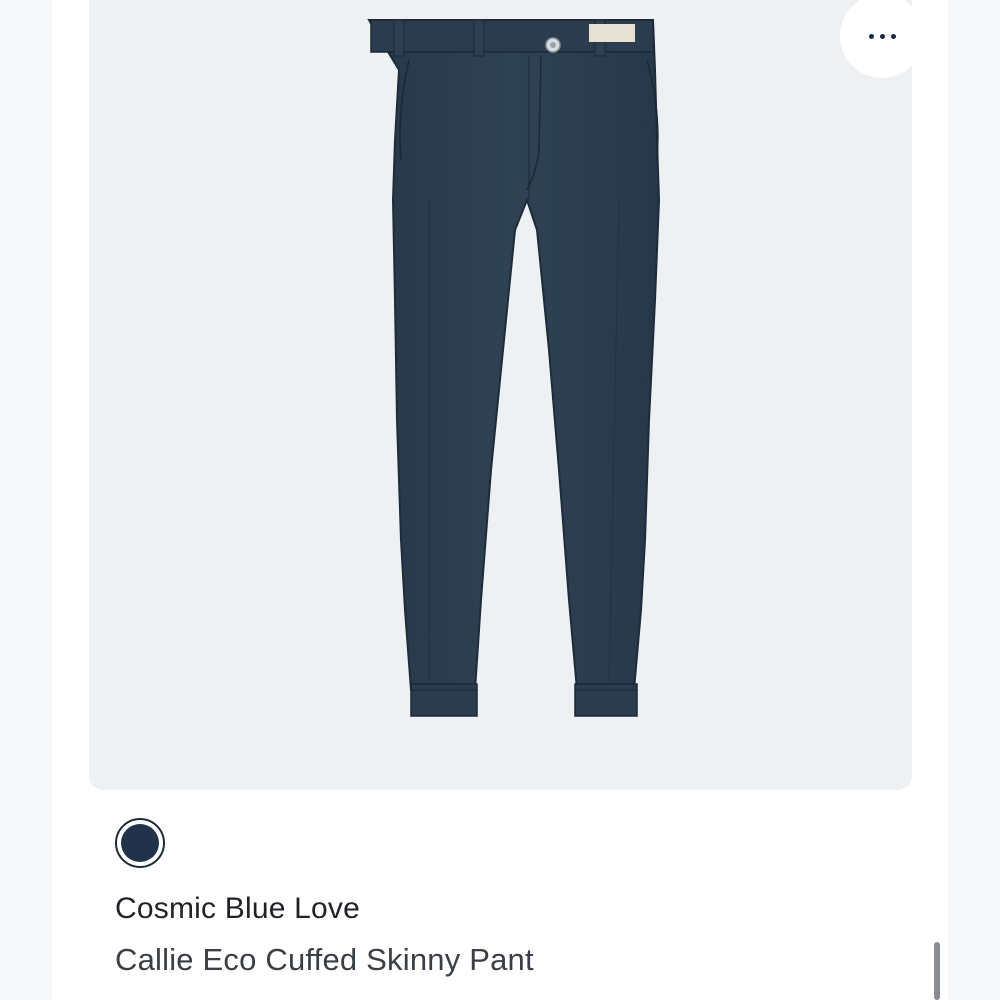  I want to click on color-swatch-fill, so click(140, 843).